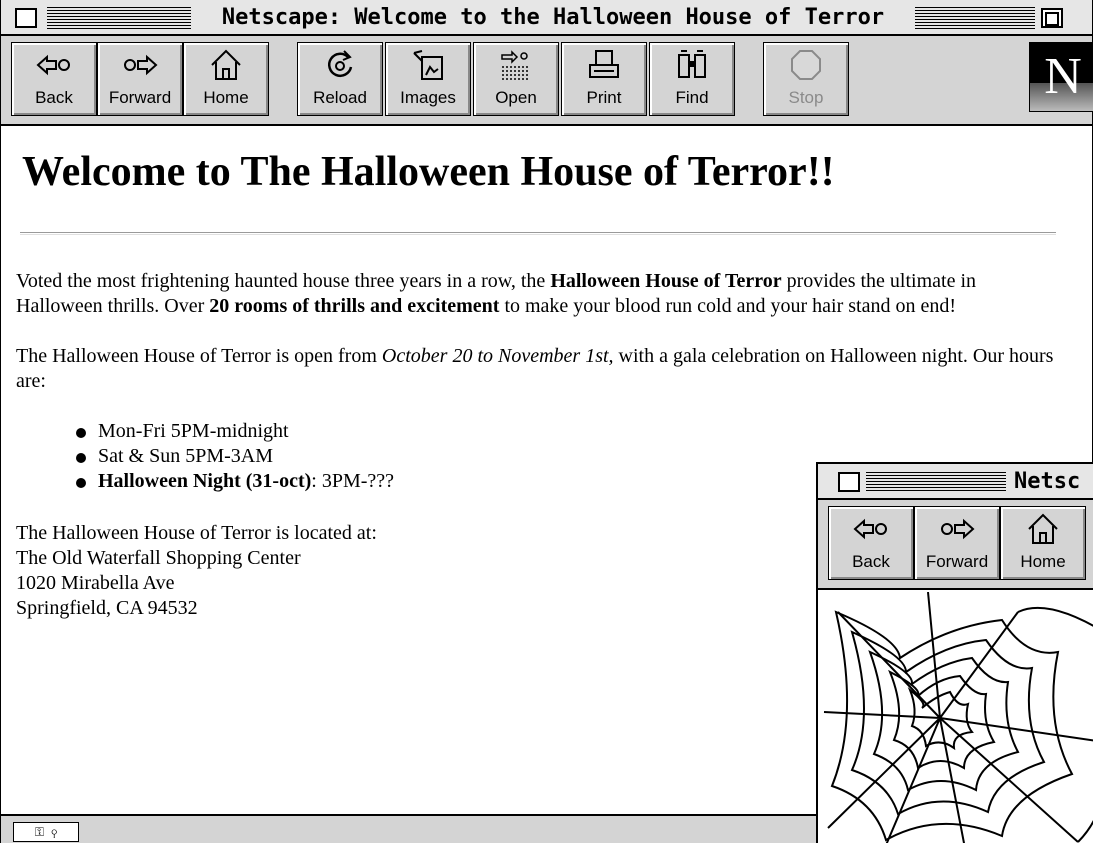  I want to click on spider-web-image, so click(955, 717).